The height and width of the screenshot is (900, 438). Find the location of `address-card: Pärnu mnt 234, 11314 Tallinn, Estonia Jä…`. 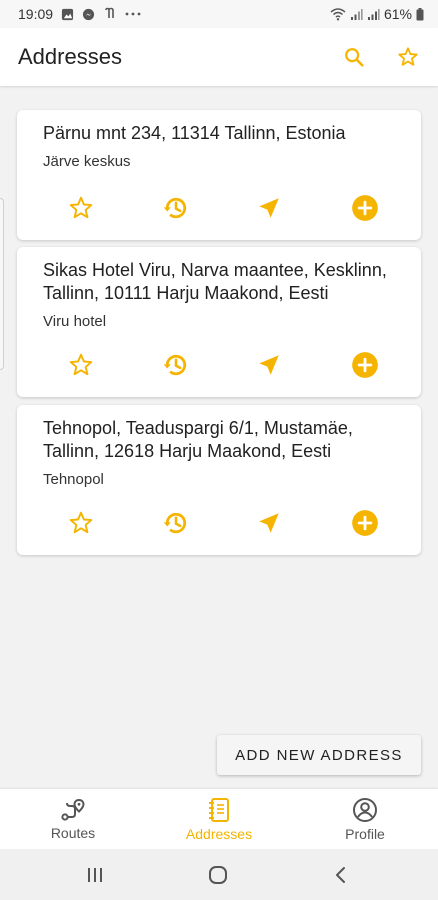

address-card: Pärnu mnt 234, 11314 Tallinn, Estonia Jä… is located at coordinates (219, 175).